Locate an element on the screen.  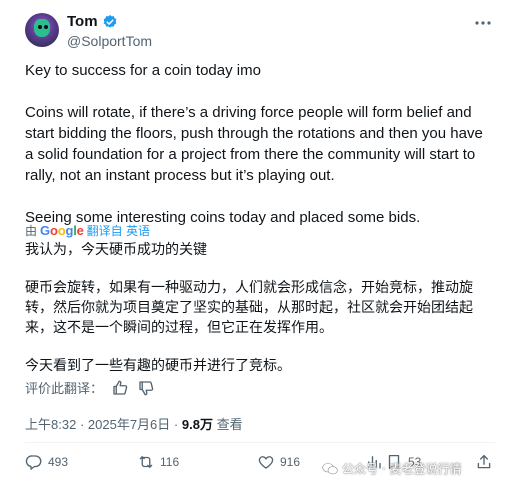
translated-by-prefix: 由 is located at coordinates (31, 231).